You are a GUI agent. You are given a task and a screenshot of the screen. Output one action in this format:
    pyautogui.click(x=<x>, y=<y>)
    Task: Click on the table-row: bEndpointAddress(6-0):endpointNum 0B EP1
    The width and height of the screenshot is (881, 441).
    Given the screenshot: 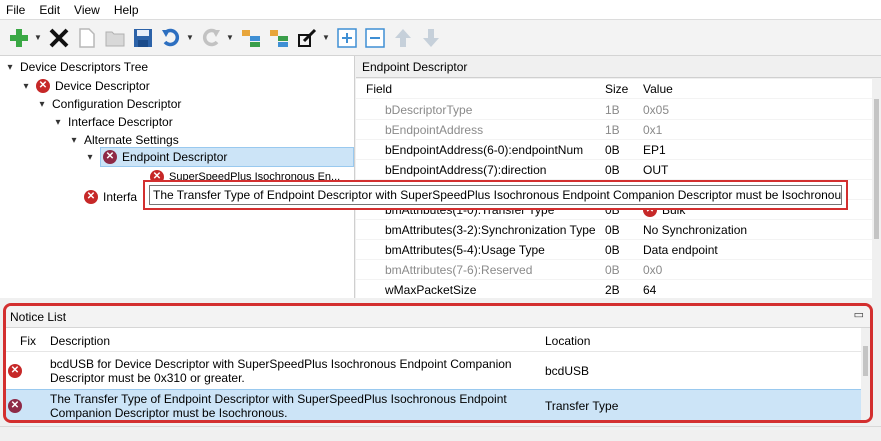 What is the action you would take?
    pyautogui.click(x=614, y=150)
    